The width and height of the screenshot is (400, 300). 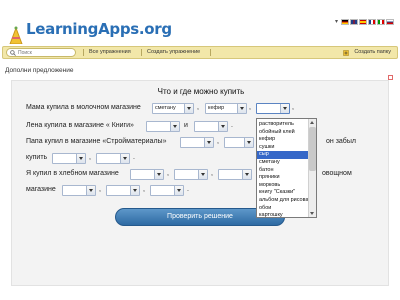 I want to click on sentence-2-text: Лена купила в магазине « Книги», so click(x=80, y=125).